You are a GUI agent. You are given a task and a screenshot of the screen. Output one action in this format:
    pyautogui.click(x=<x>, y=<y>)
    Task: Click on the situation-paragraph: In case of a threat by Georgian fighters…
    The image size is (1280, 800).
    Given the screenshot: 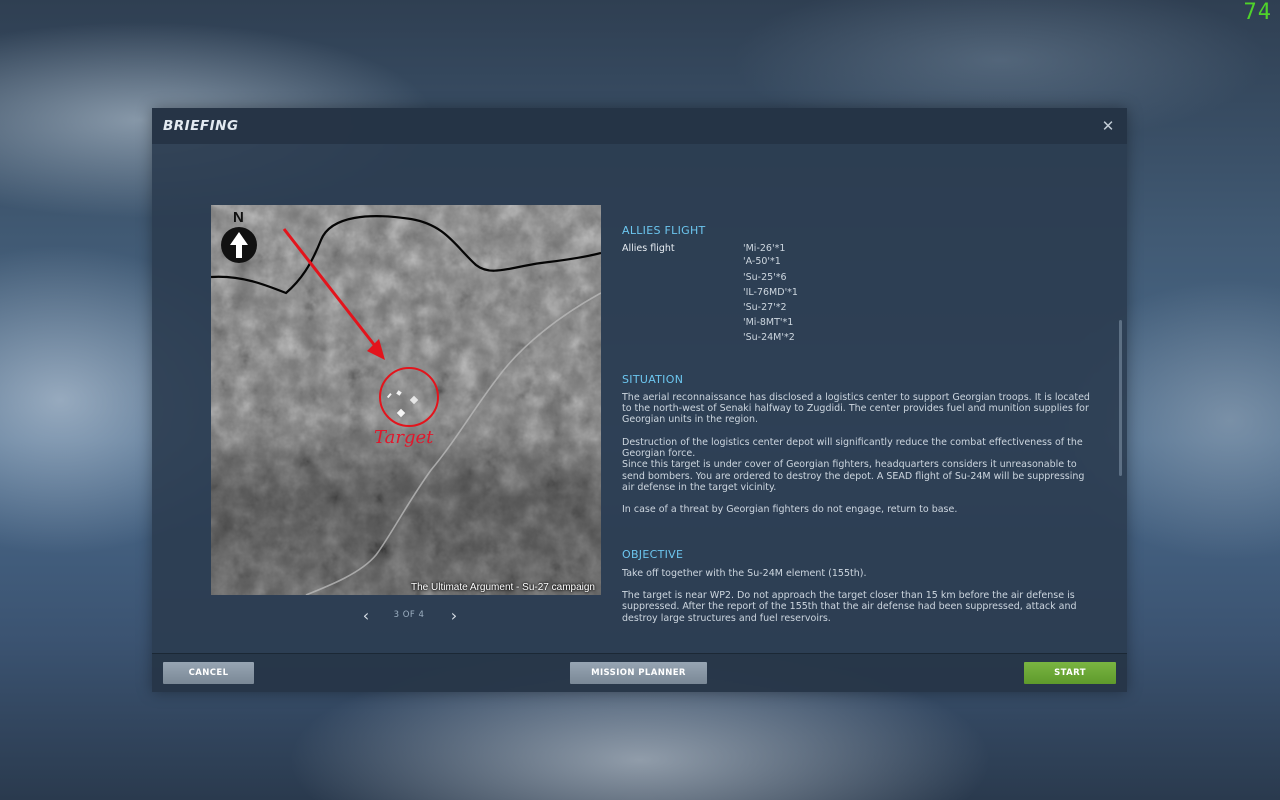 What is the action you would take?
    pyautogui.click(x=790, y=510)
    